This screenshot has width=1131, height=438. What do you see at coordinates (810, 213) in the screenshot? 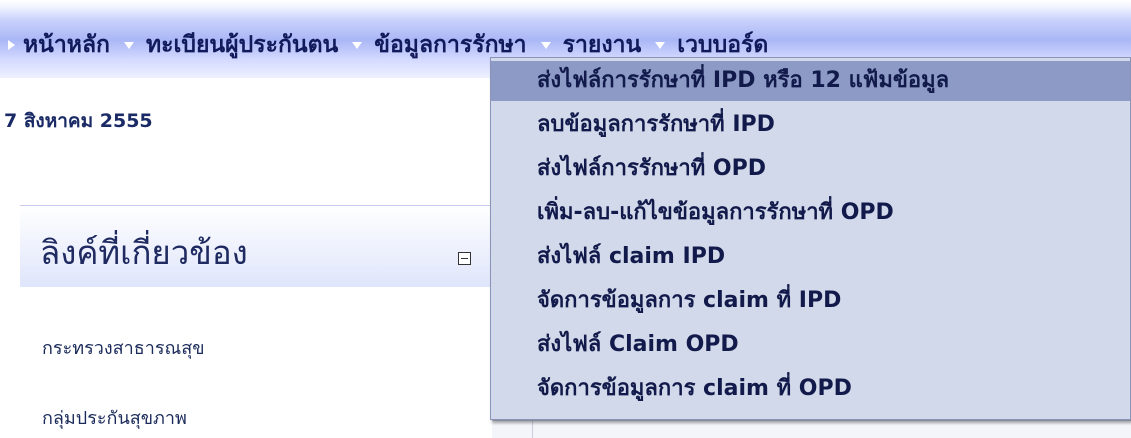
I see `menu-item-edit-opd-data: เพิ่ม-ลบ-แก้ไขข้อมูลการรักษาที่ OPD` at bounding box center [810, 213].